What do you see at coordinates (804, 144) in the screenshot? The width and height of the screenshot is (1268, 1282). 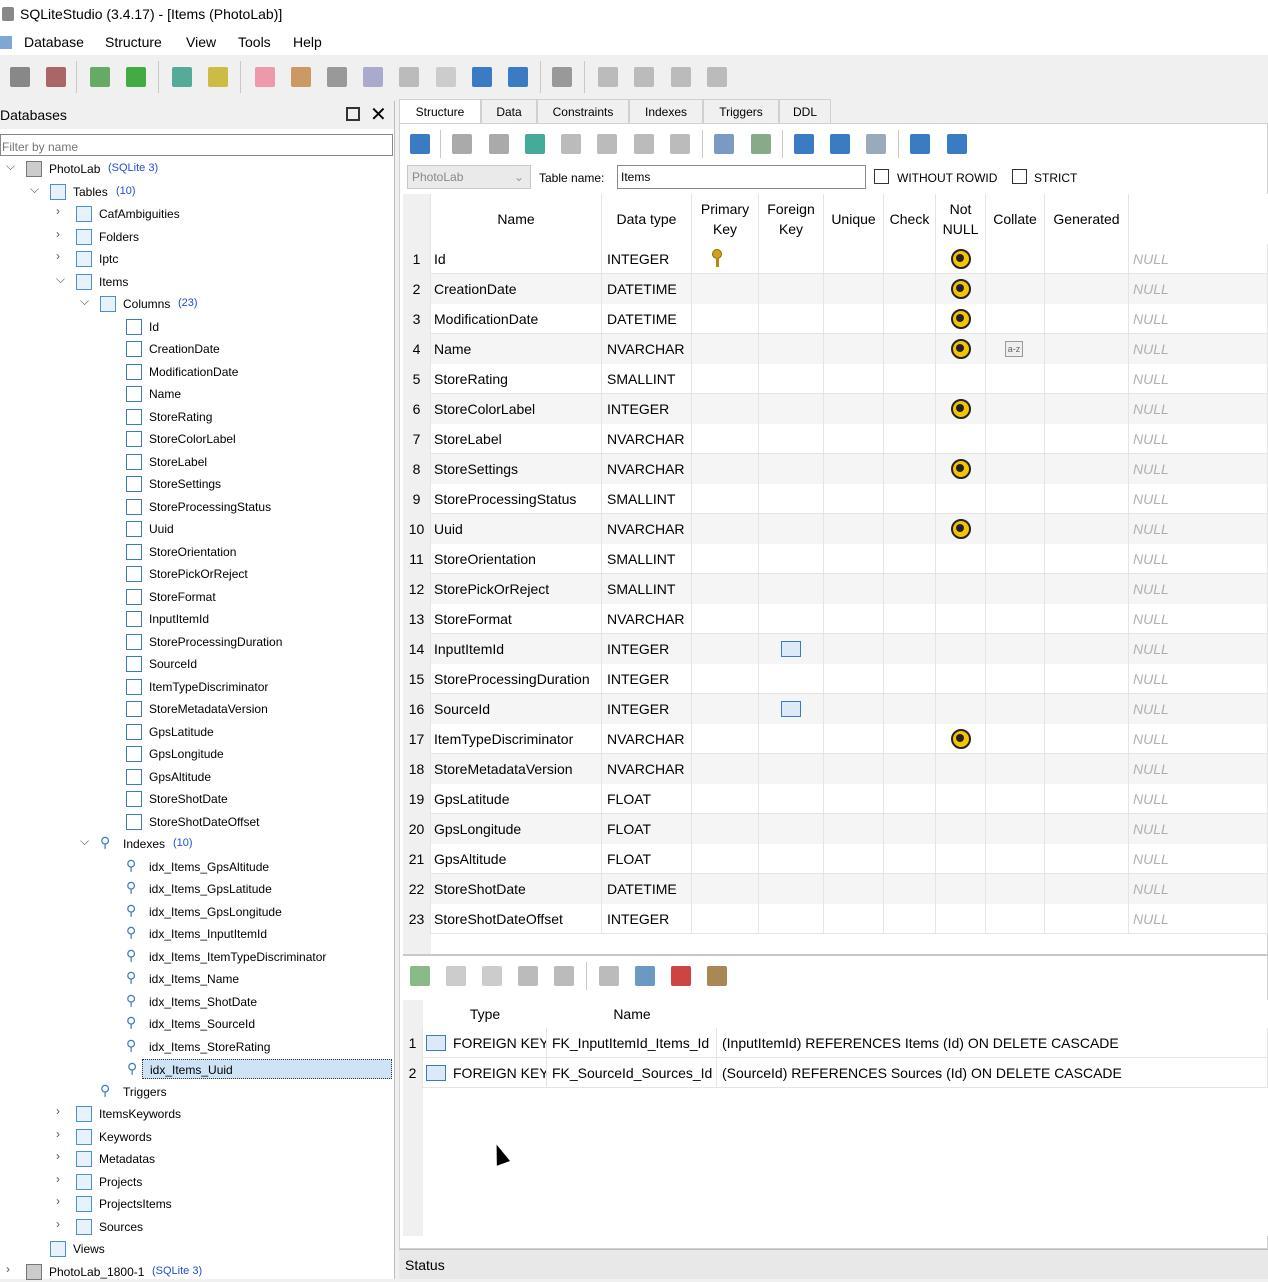 I see `import-data-icon` at bounding box center [804, 144].